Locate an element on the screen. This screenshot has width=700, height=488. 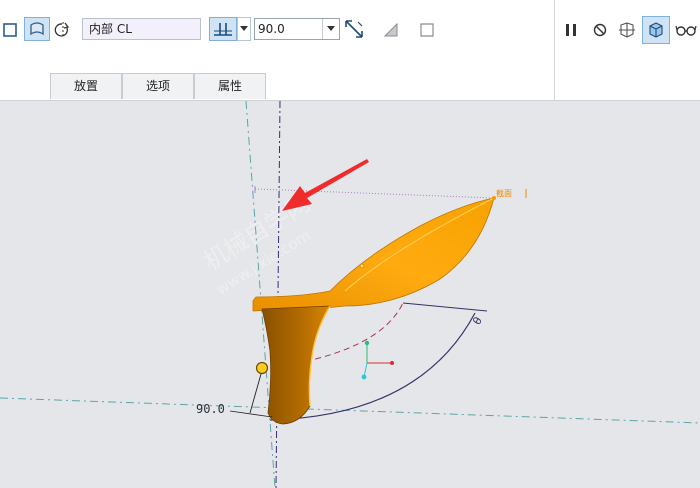
no-preview-icon is located at coordinates (600, 30).